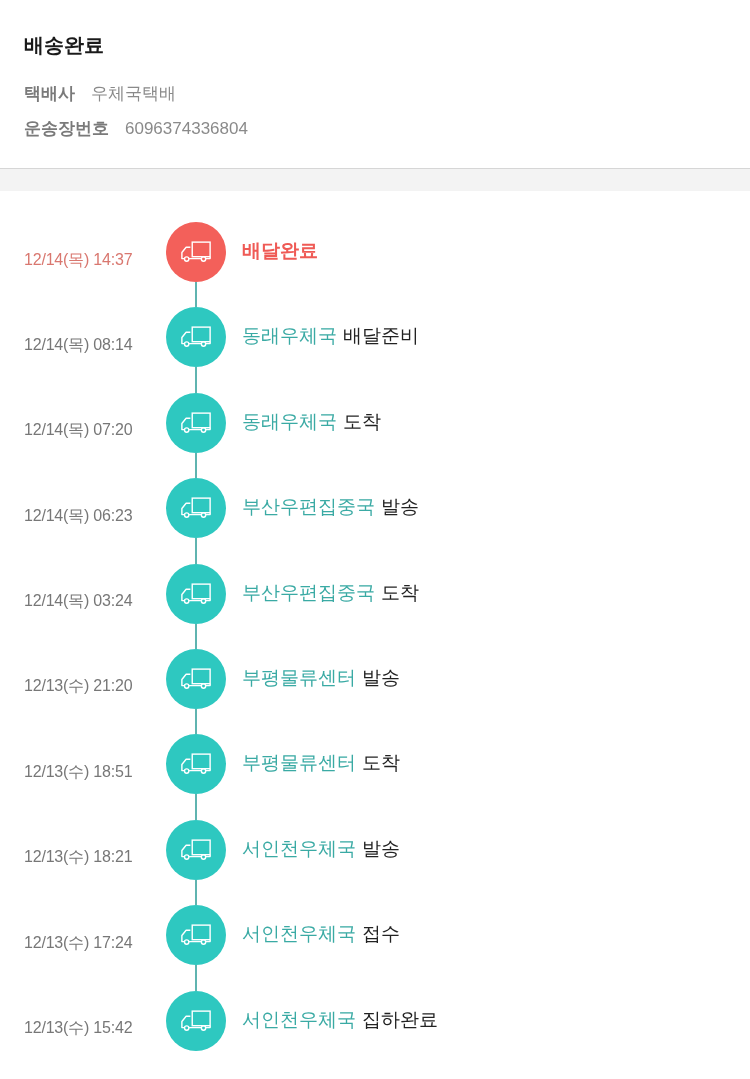 Image resolution: width=750 pixels, height=1079 pixels. I want to click on event-time: 12/14(목) 08:14, so click(78, 344).